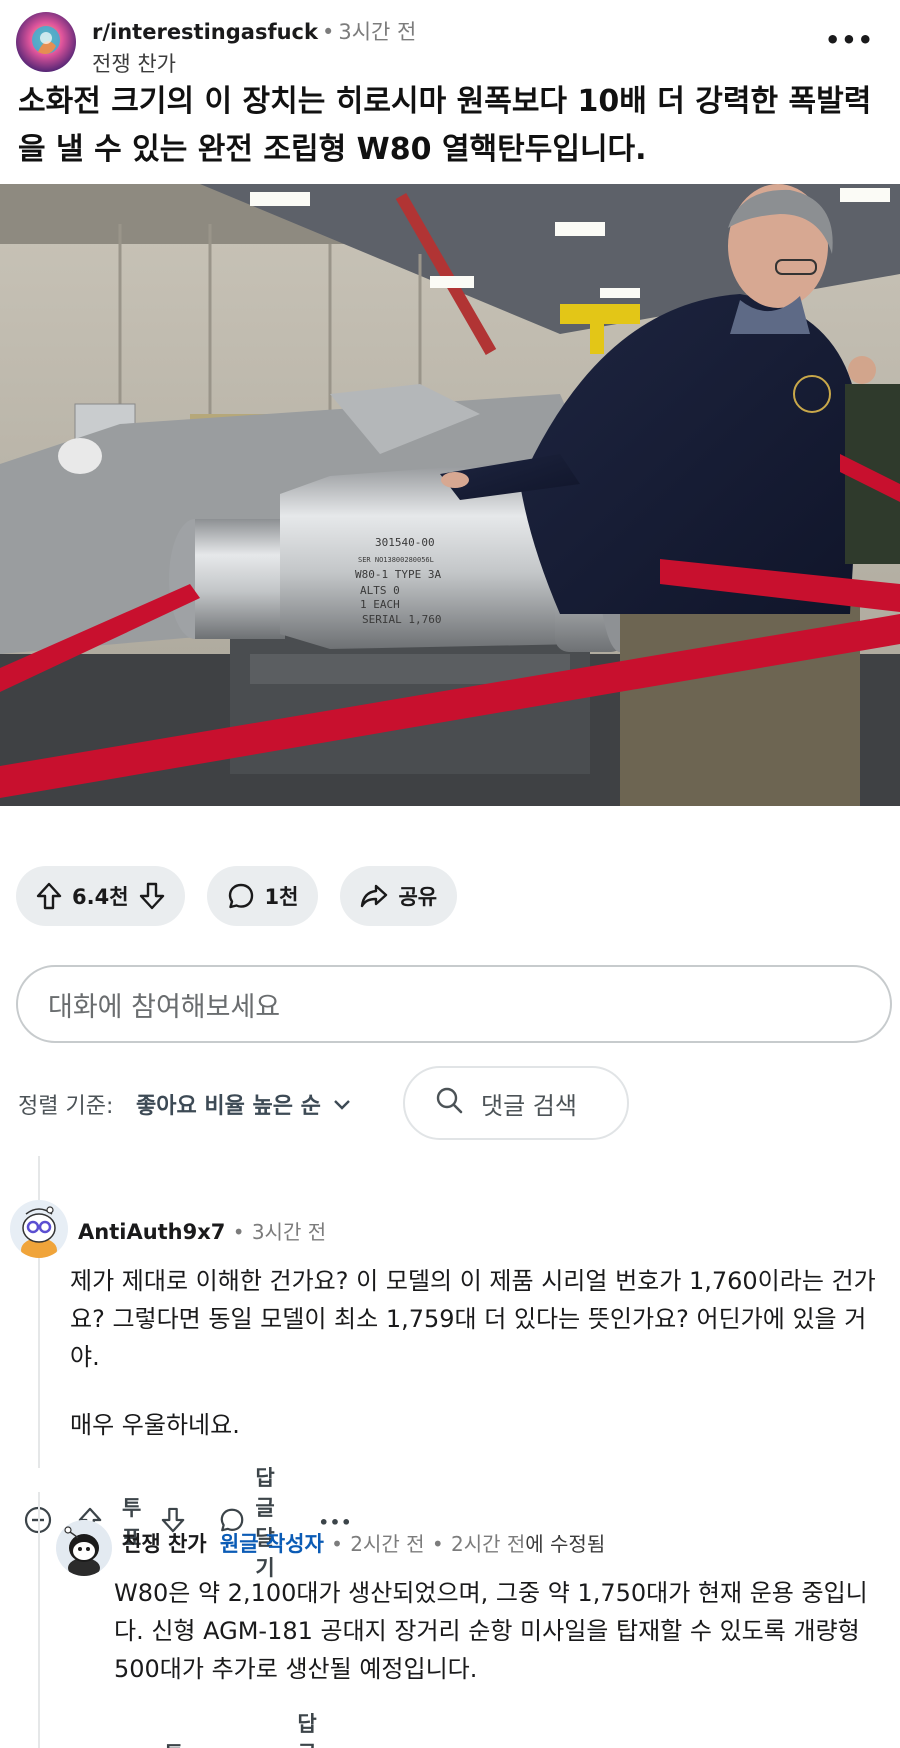 This screenshot has height=1748, width=900. I want to click on comment-author: AntiAuth9x7, so click(151, 1232).